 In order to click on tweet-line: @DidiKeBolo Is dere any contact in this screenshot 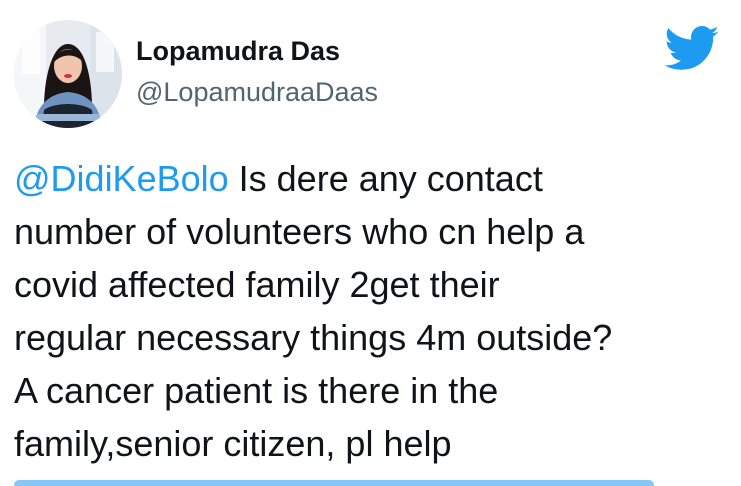, I will do `click(371, 178)`.